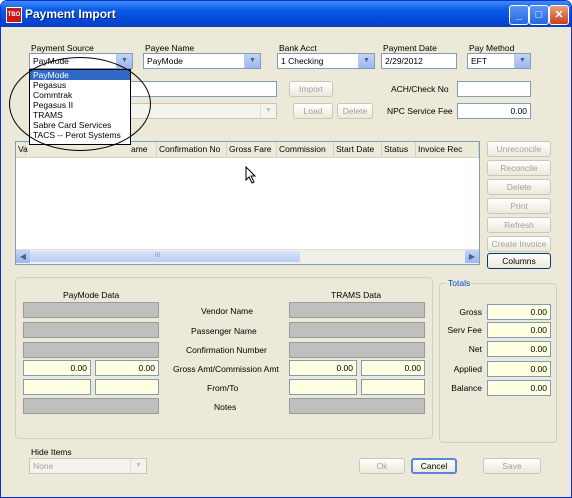 Image resolution: width=572 pixels, height=498 pixels. Describe the element at coordinates (519, 206) in the screenshot. I see `print-button: Print` at that location.